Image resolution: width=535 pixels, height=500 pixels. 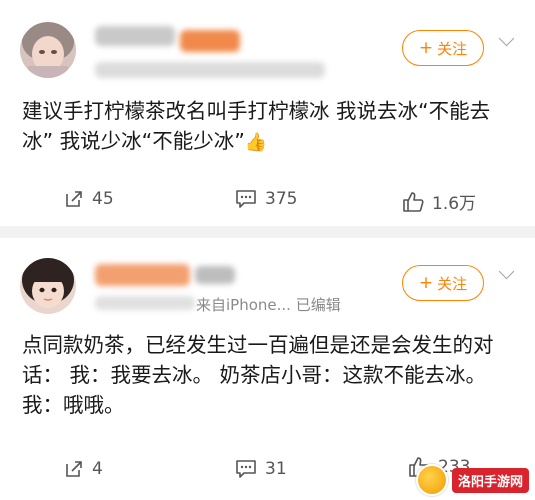 I want to click on comment-count: 375, so click(x=281, y=199).